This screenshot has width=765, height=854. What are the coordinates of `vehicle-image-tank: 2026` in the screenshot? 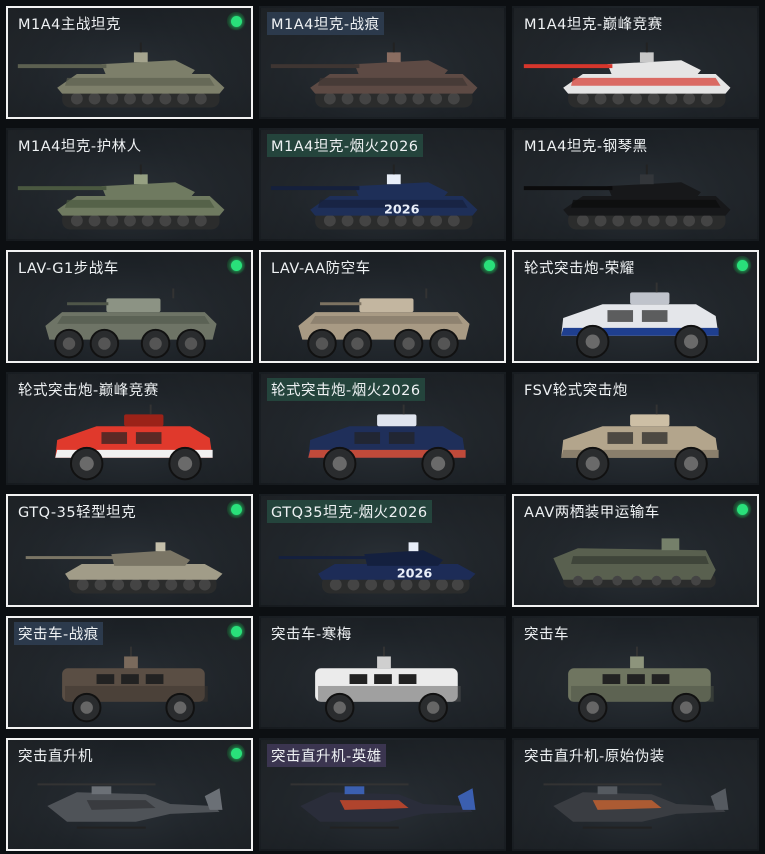 It's located at (374, 197).